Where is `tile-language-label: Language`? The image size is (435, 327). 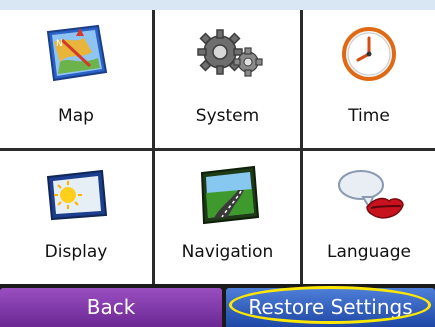
tile-language-label: Language is located at coordinates (369, 252).